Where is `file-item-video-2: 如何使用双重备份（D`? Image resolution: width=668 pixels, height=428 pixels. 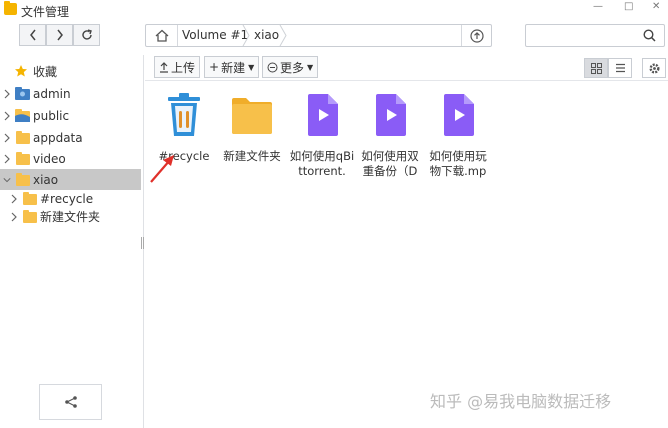
file-item-video-2: 如何使用双重备份（D is located at coordinates (390, 135).